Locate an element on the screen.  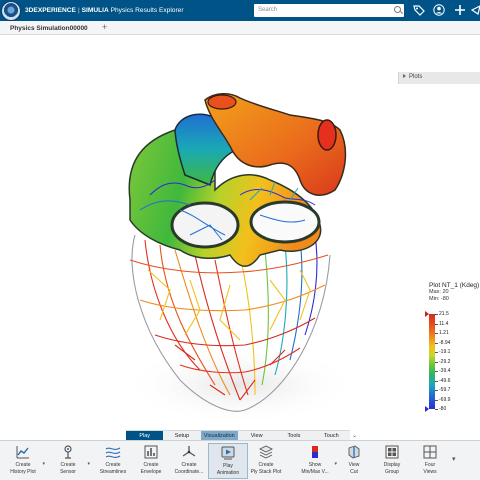
streamlines-icon is located at coordinates (113, 452).